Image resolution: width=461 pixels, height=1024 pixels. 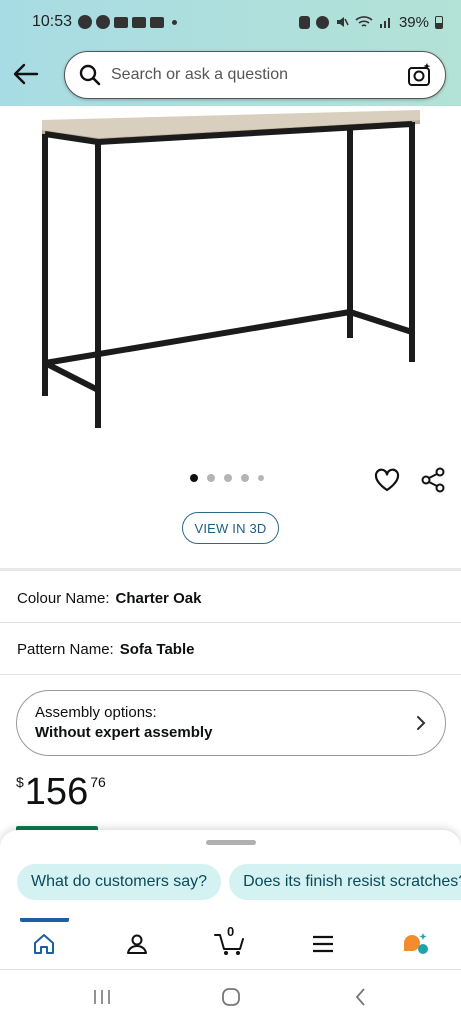 I want to click on alarm-icon, so click(x=322, y=22).